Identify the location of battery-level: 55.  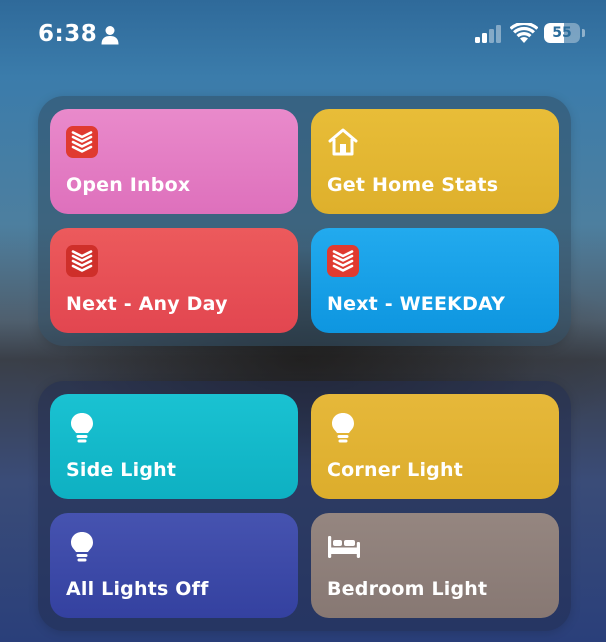
(562, 33).